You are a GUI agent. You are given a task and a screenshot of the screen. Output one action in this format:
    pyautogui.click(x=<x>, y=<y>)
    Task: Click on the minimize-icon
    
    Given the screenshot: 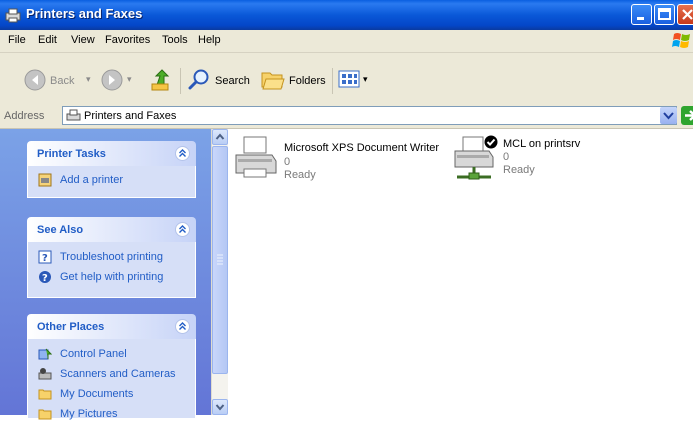 What is the action you would take?
    pyautogui.click(x=640, y=18)
    